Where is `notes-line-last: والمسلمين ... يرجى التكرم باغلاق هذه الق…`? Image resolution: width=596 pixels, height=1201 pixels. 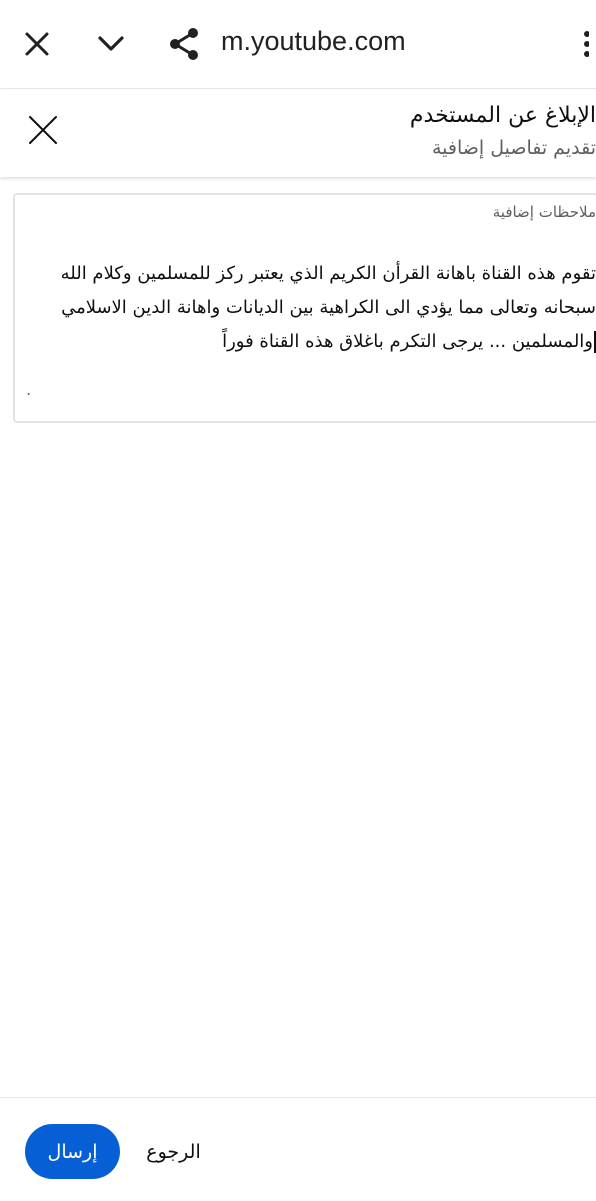
notes-line-last: والمسلمين ... يرجى التكرم باغلاق هذه الق… is located at coordinates (316, 342).